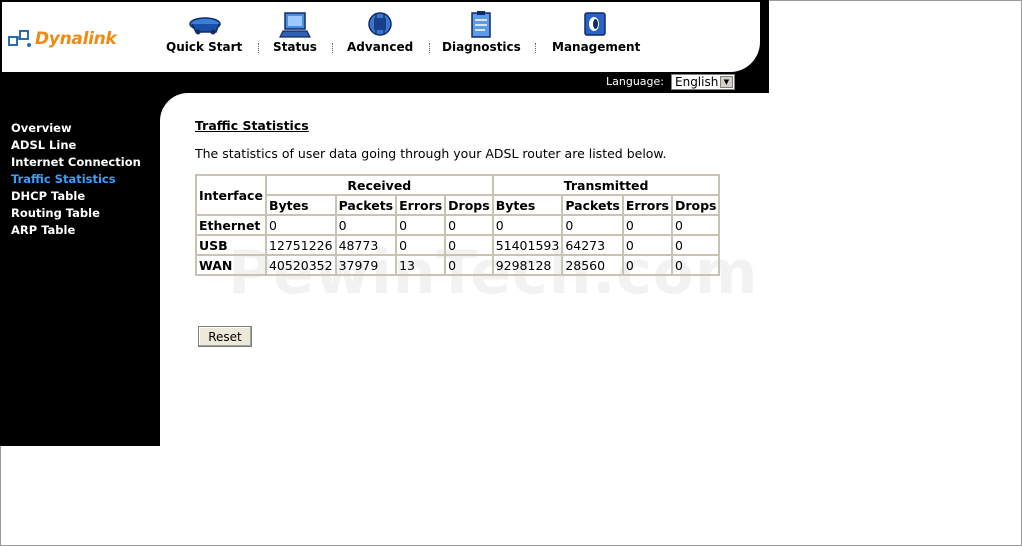  I want to click on brand-logo: Dynalink, so click(62, 39).